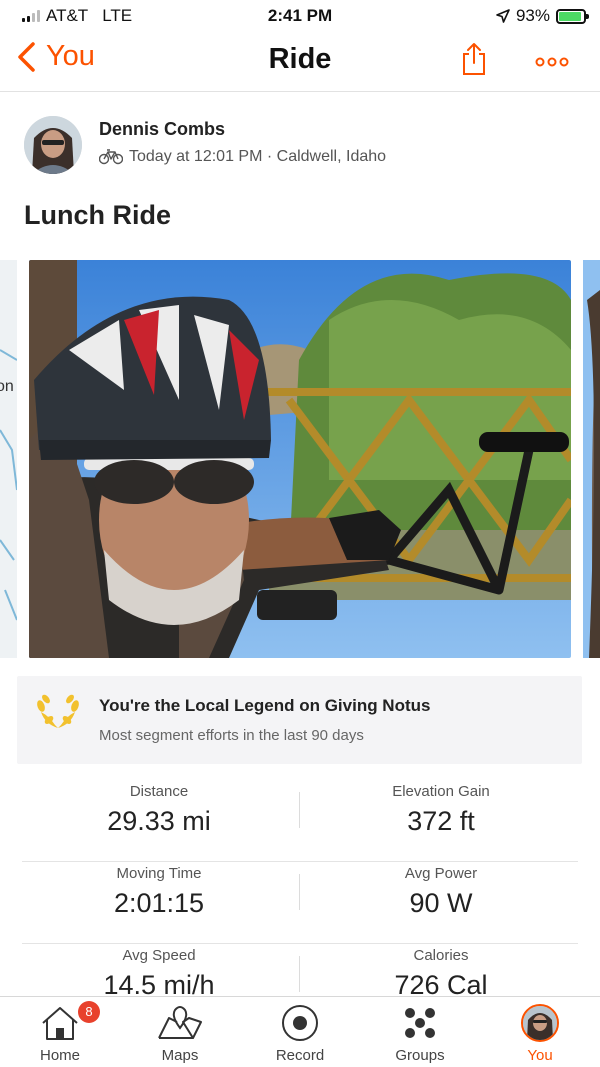  Describe the element at coordinates (591, 459) in the screenshot. I see `next-photo-peek` at that location.